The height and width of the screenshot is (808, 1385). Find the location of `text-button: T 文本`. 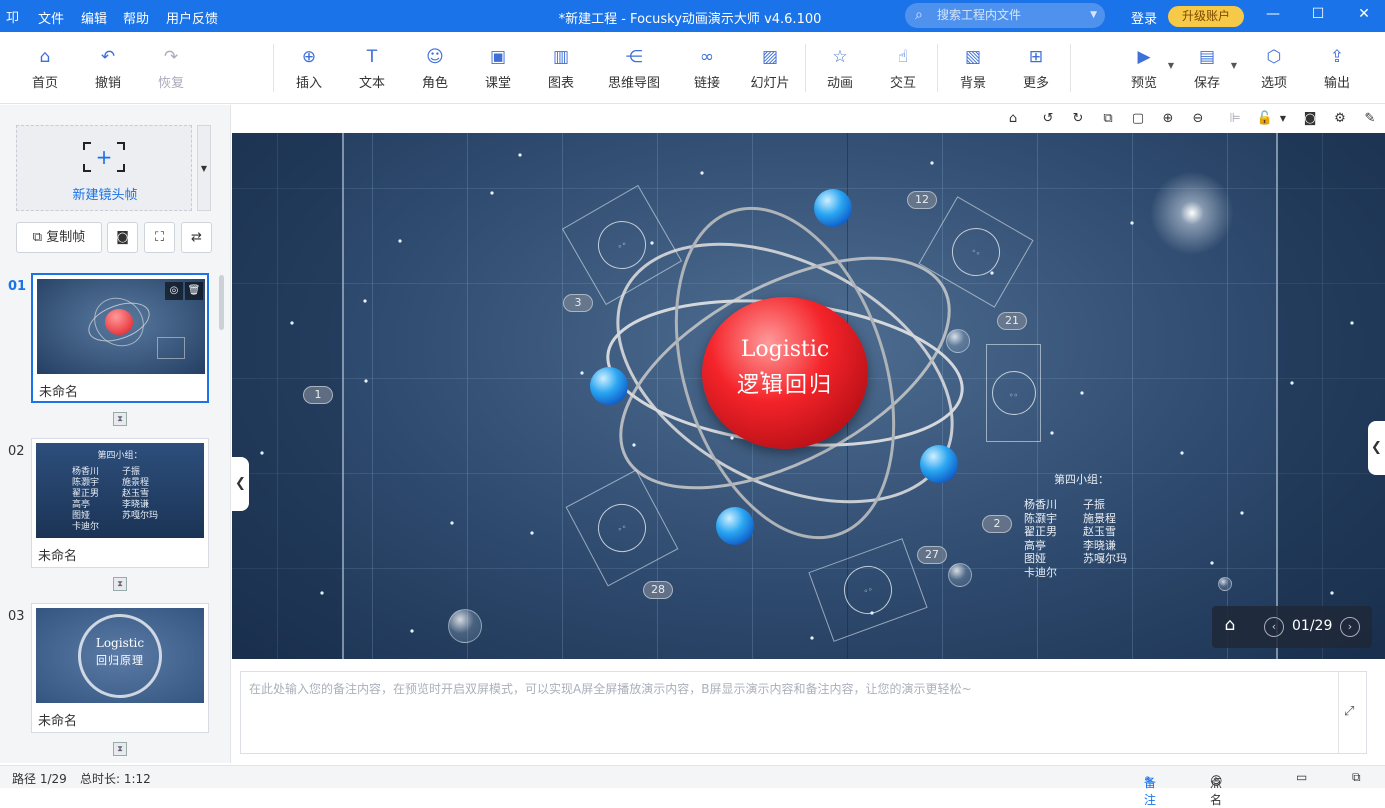

text-button: T 文本 is located at coordinates (372, 68).